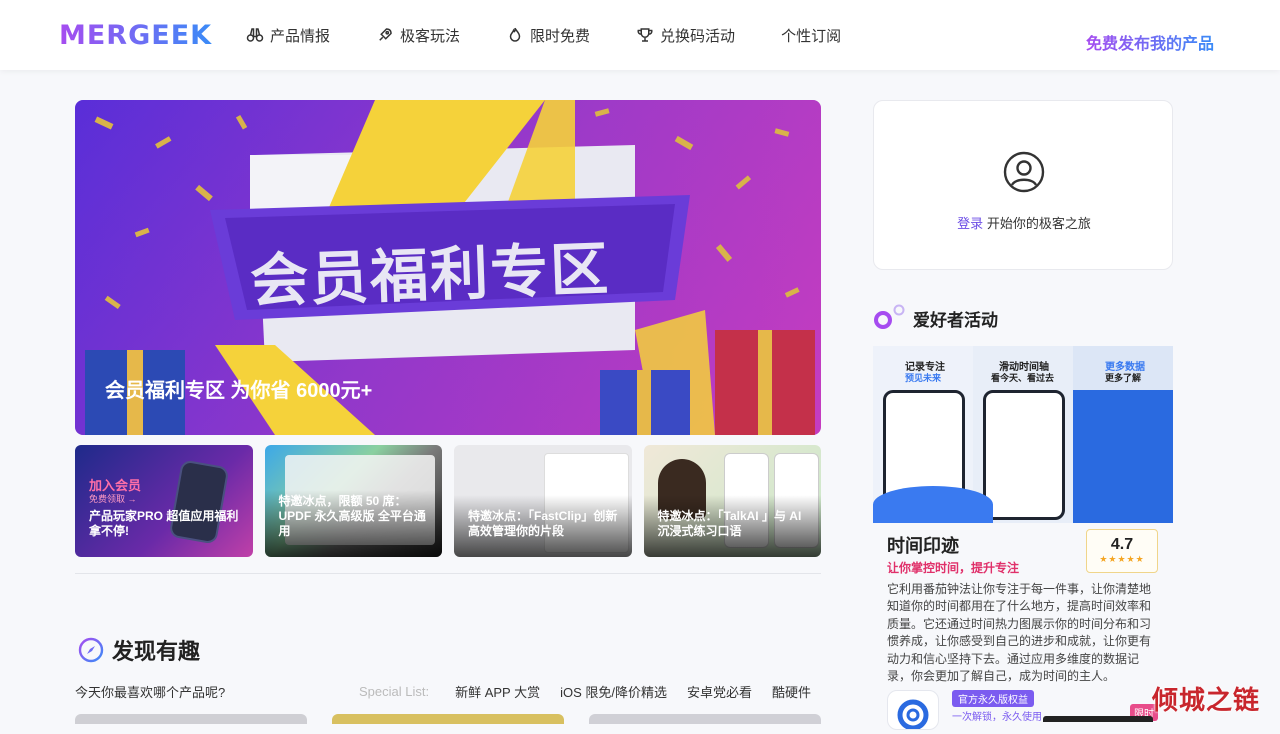 The width and height of the screenshot is (1280, 734). Describe the element at coordinates (430, 275) in the screenshot. I see `hero-banner-heading: 会员福利专区` at that location.